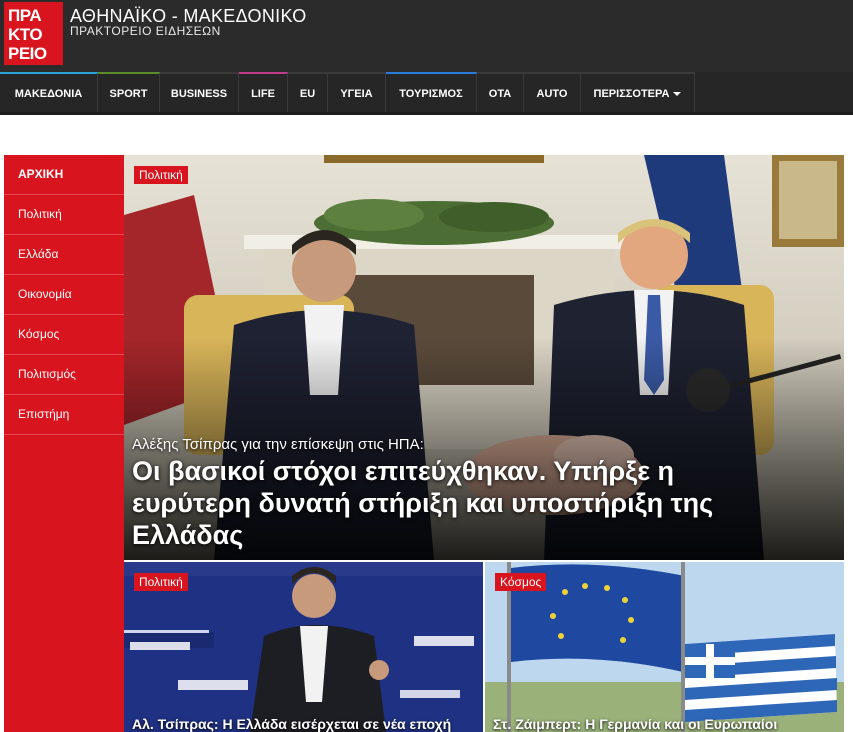 The width and height of the screenshot is (853, 732). What do you see at coordinates (64, 335) in the screenshot?
I see `sidebar-item-world: Κόσμος` at bounding box center [64, 335].